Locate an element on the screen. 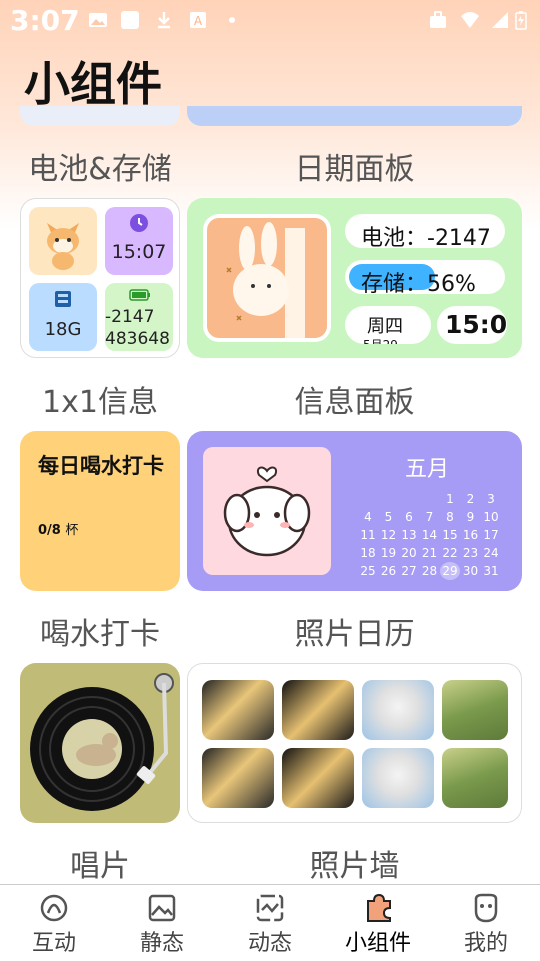  avatar-tile is located at coordinates (63, 241).